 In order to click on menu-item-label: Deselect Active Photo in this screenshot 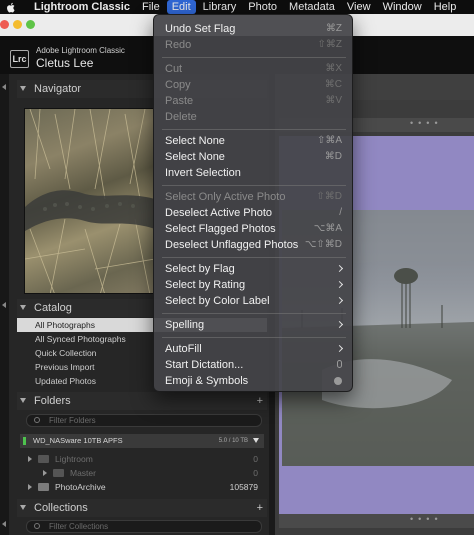, I will do `click(219, 213)`.